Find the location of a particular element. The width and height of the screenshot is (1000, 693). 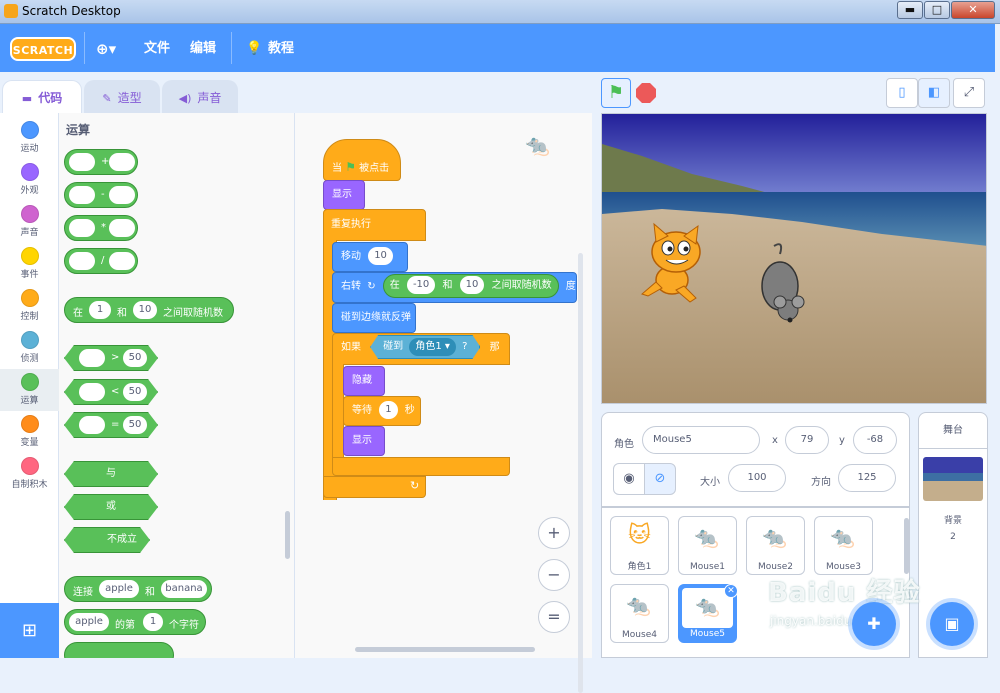

large-stage-button: ◧ is located at coordinates (934, 93).